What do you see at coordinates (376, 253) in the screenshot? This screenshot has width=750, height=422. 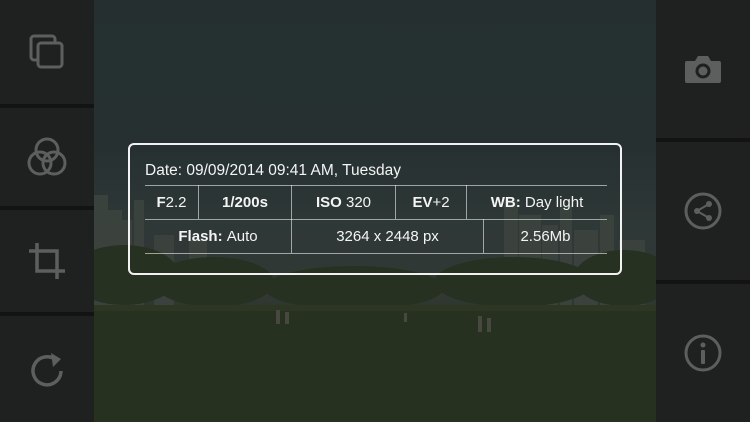 I see `row-divider` at bounding box center [376, 253].